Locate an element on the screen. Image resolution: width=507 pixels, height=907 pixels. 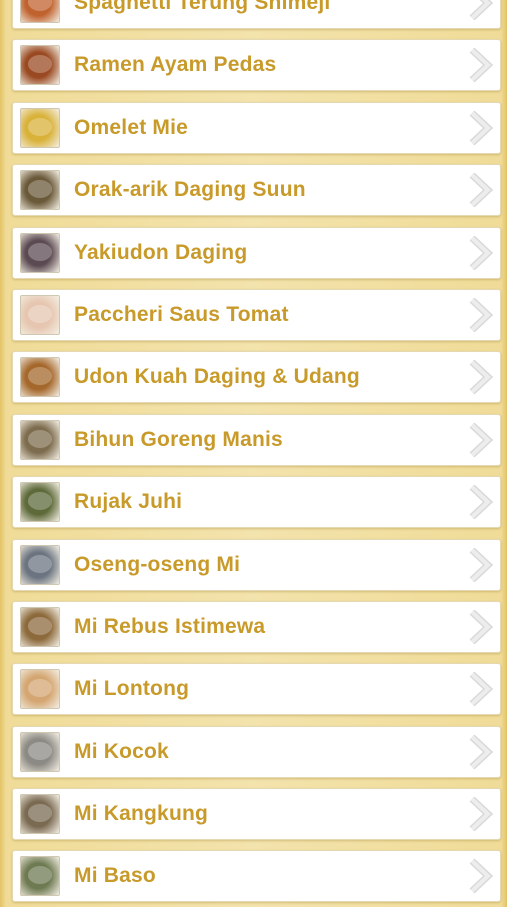
recipe-cell: Paccheri Saus Tomat is located at coordinates (256, 314).